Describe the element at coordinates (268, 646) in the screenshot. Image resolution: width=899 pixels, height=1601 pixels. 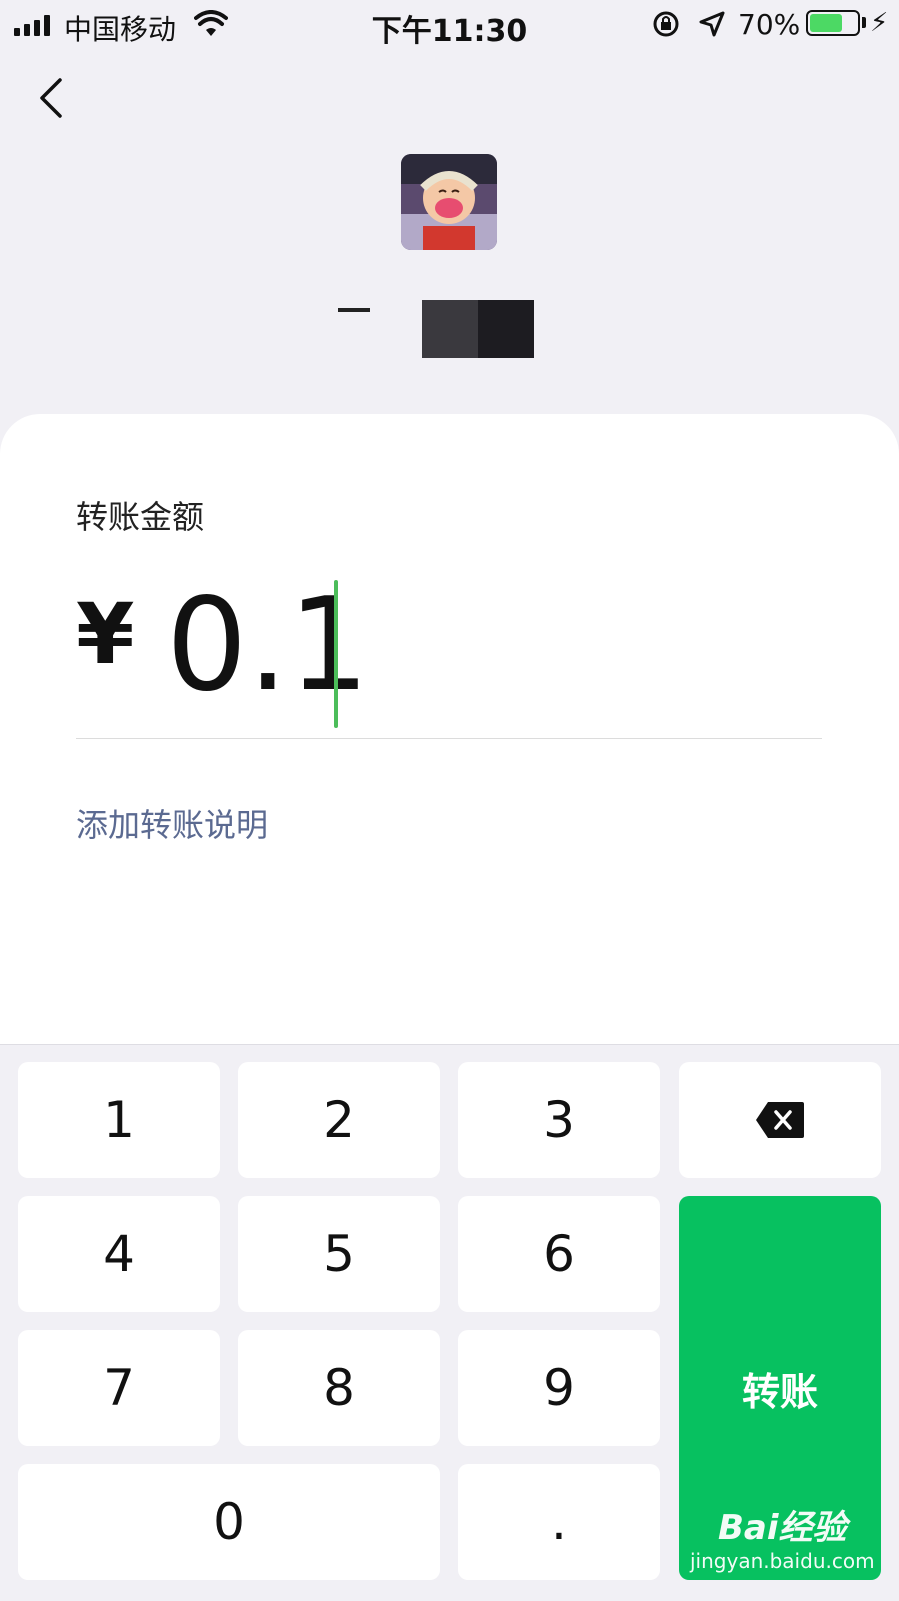
I see `amount-input: 0.1` at that location.